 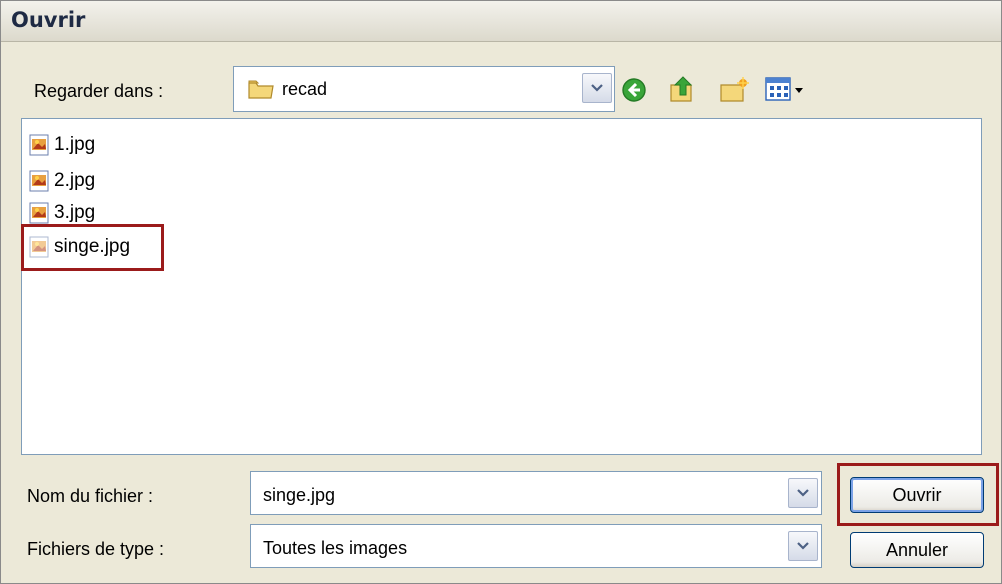 What do you see at coordinates (786, 91) in the screenshot?
I see `view-menu-icon` at bounding box center [786, 91].